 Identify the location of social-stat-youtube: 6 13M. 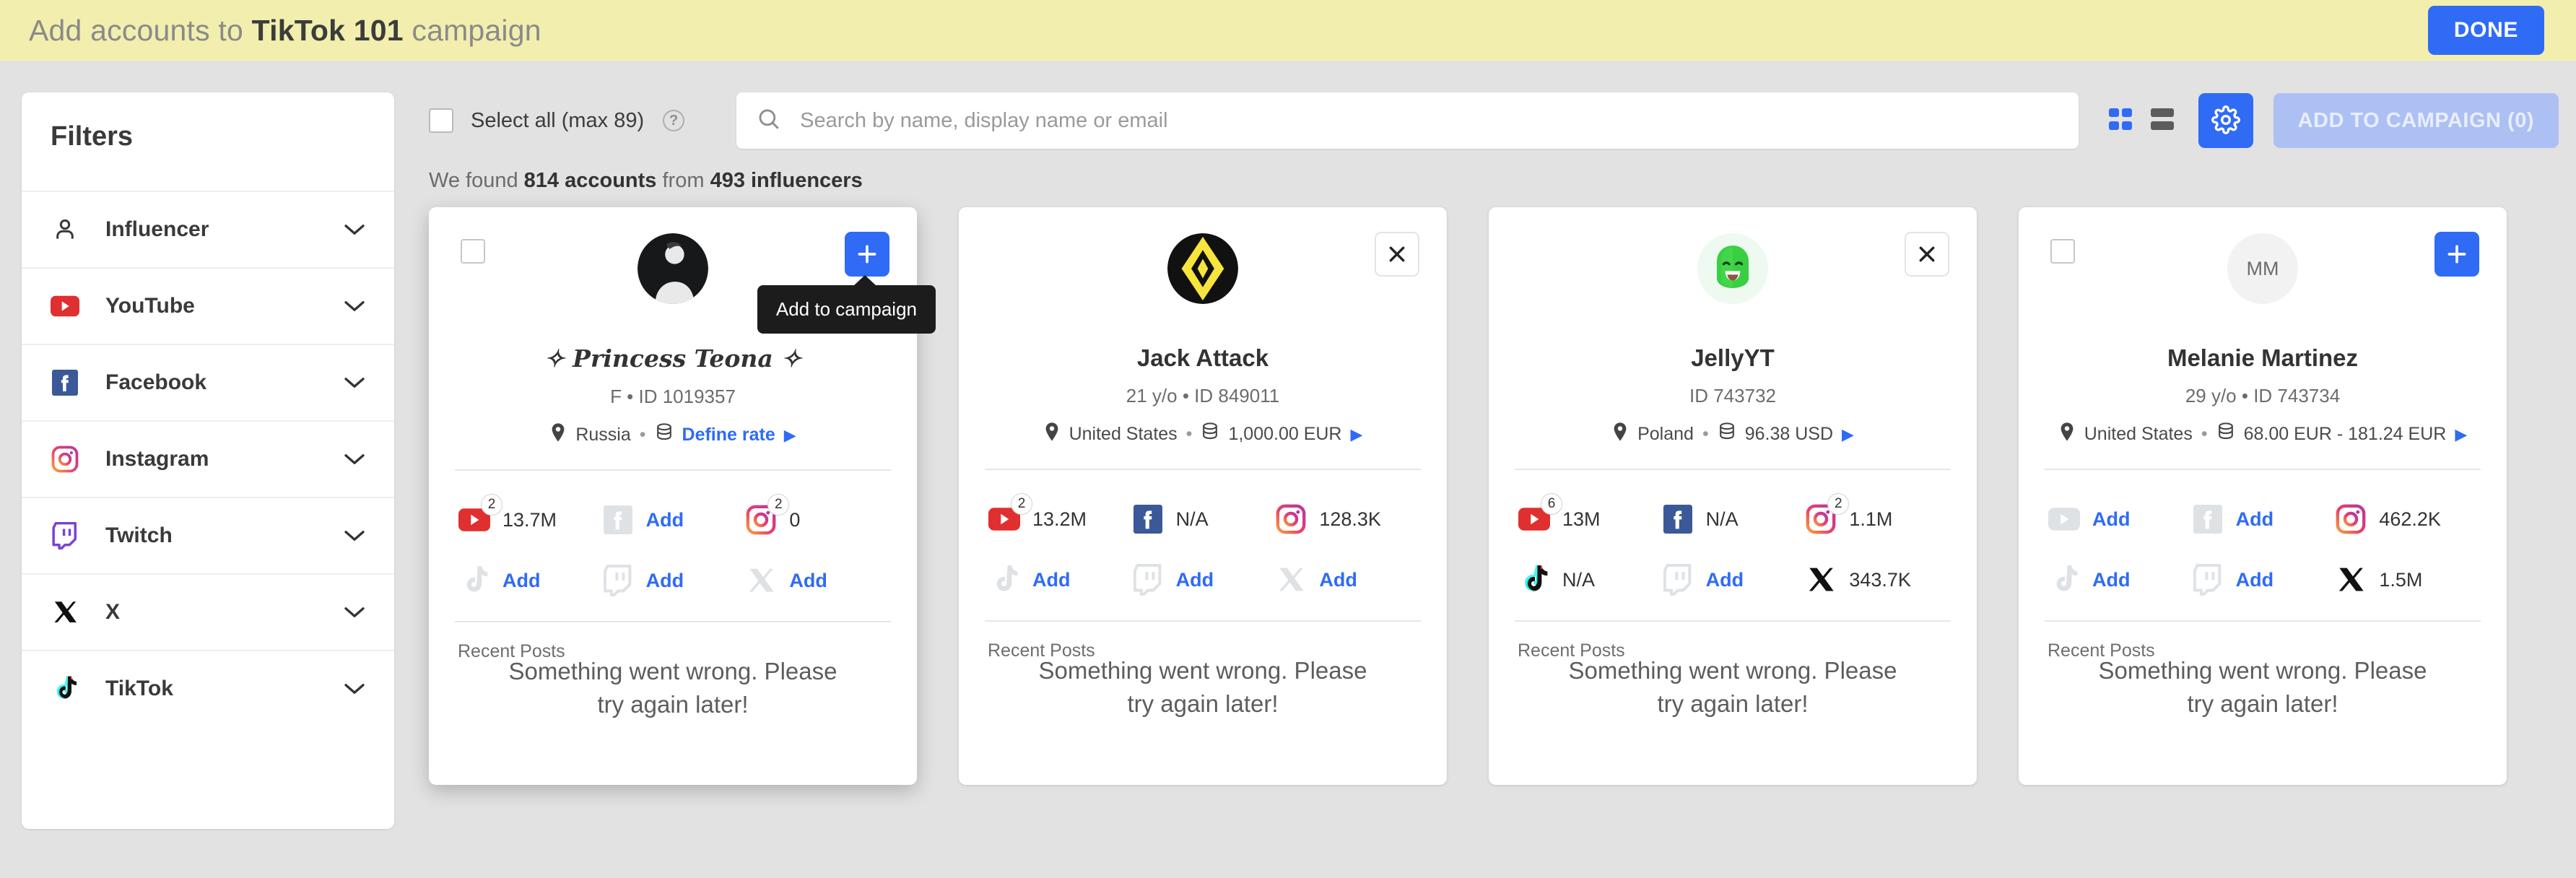
(1589, 514).